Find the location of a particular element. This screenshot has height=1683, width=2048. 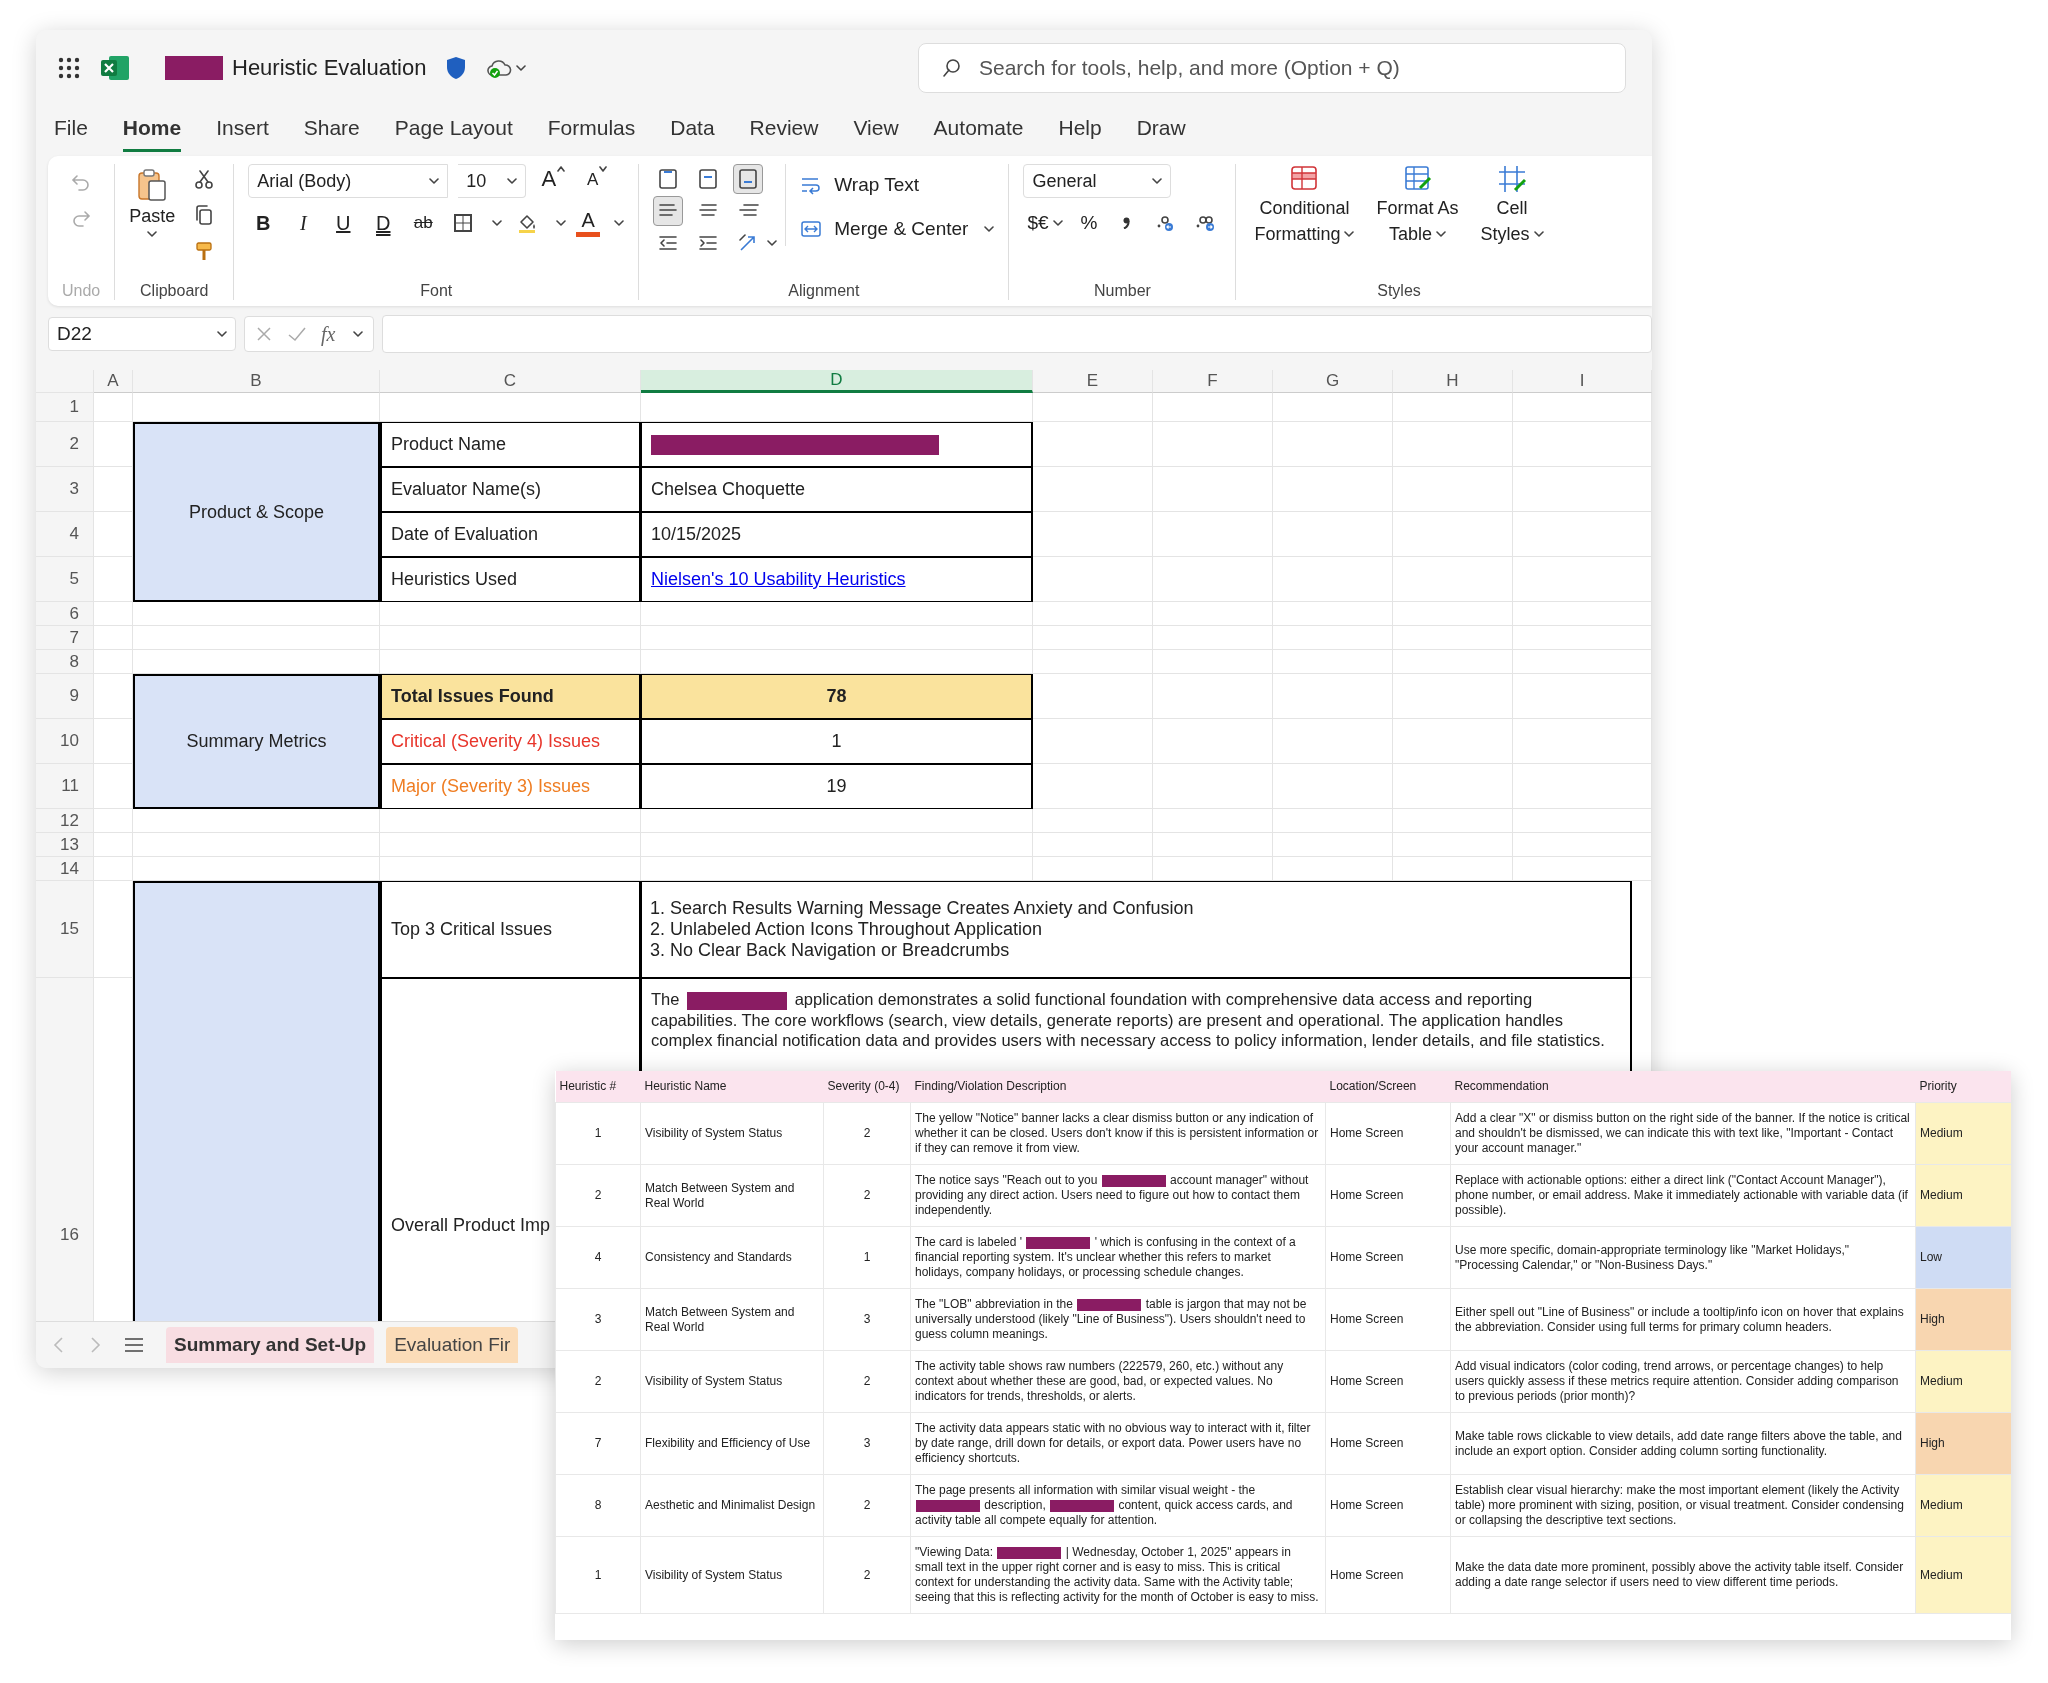

row-number: 3 is located at coordinates (65, 489).